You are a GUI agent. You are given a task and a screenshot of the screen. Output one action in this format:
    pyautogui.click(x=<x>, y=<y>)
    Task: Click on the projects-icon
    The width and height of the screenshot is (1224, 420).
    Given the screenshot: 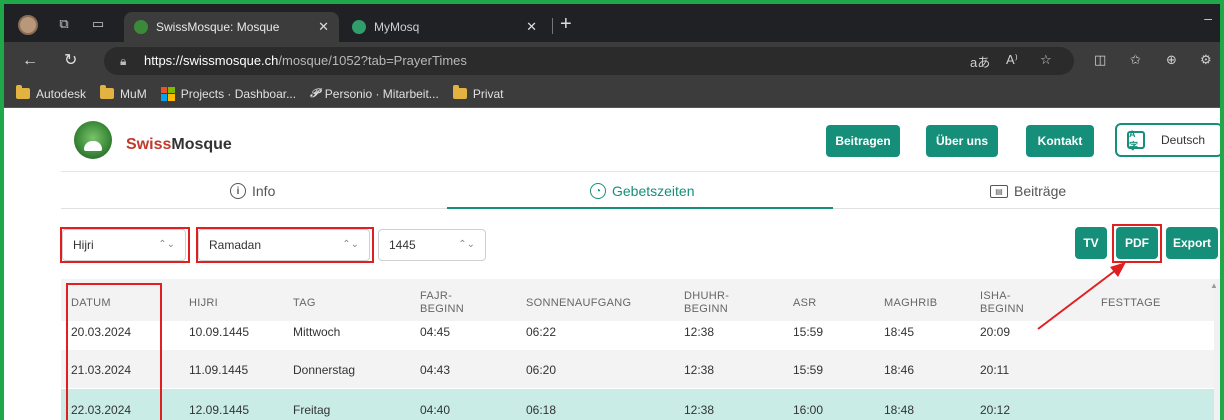 What is the action you would take?
    pyautogui.click(x=167, y=93)
    